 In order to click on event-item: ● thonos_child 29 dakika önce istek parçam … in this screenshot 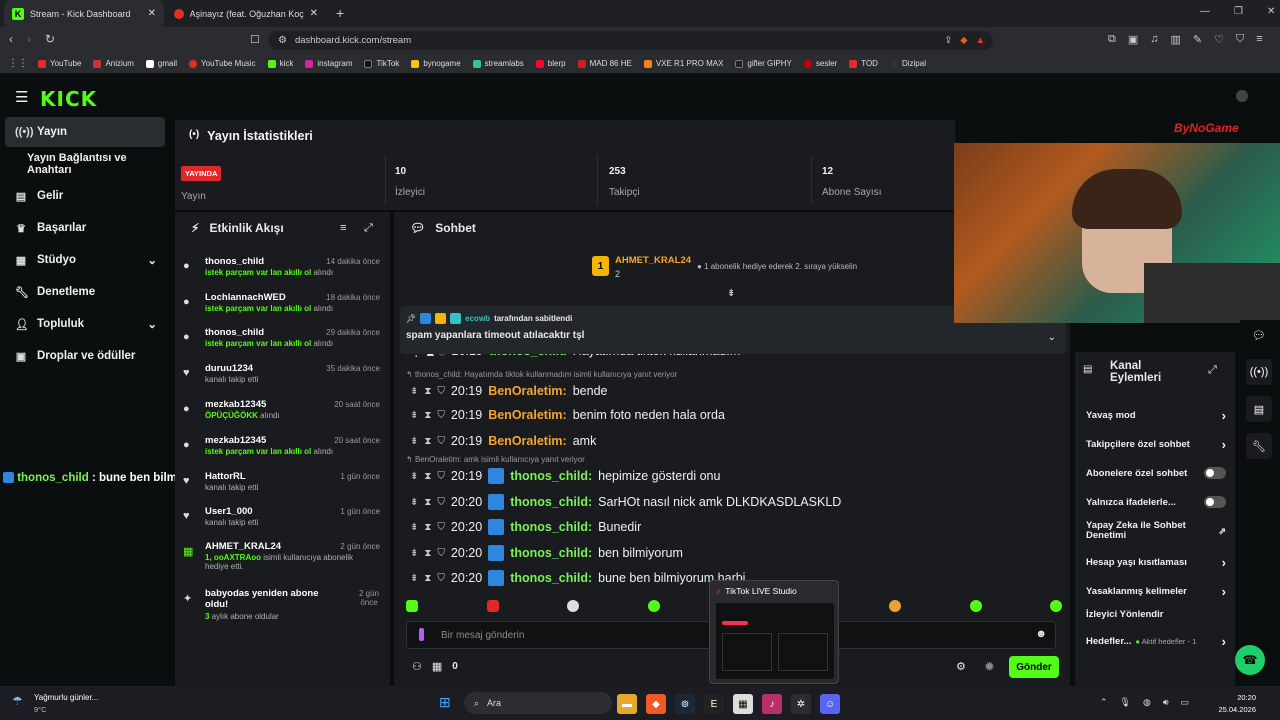, I will do `click(283, 344)`.